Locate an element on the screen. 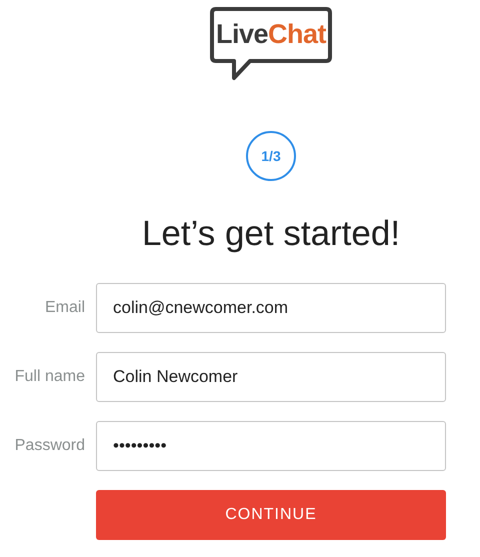 This screenshot has width=480, height=557. page-heading: Let’s get started! is located at coordinates (271, 234).